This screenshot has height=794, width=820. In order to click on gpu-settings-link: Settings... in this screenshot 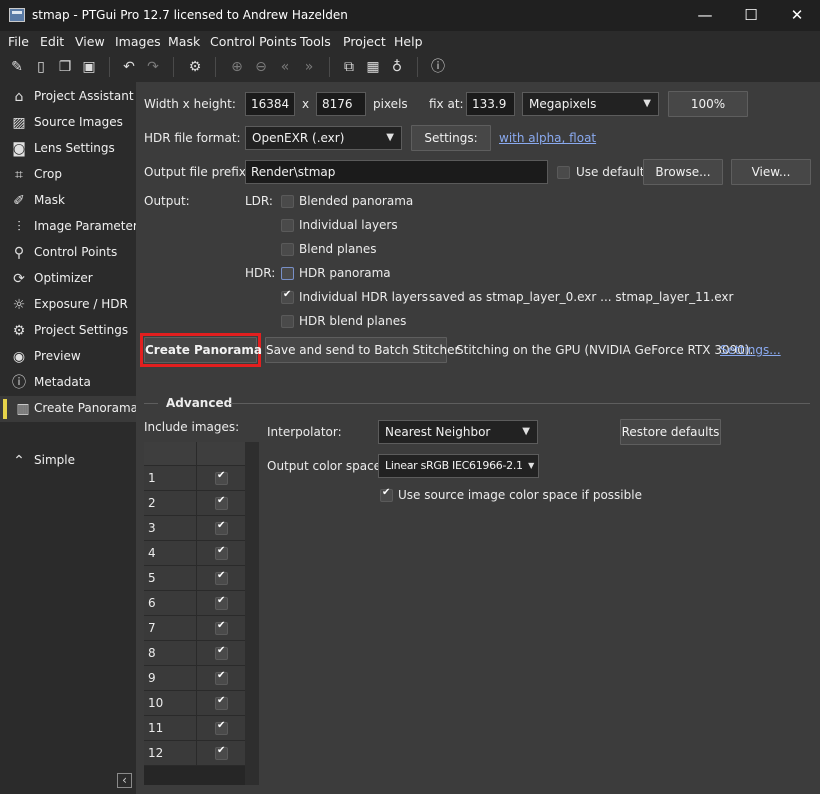, I will do `click(750, 350)`.